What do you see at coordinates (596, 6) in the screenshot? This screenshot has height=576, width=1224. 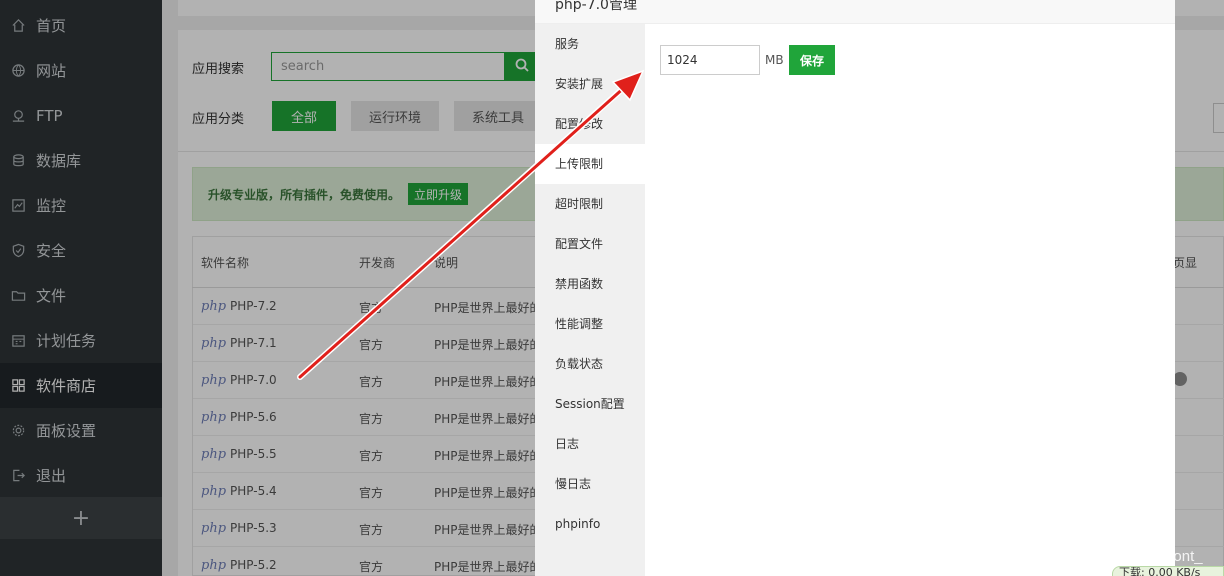 I see `dialog-title: php-7.0管理` at bounding box center [596, 6].